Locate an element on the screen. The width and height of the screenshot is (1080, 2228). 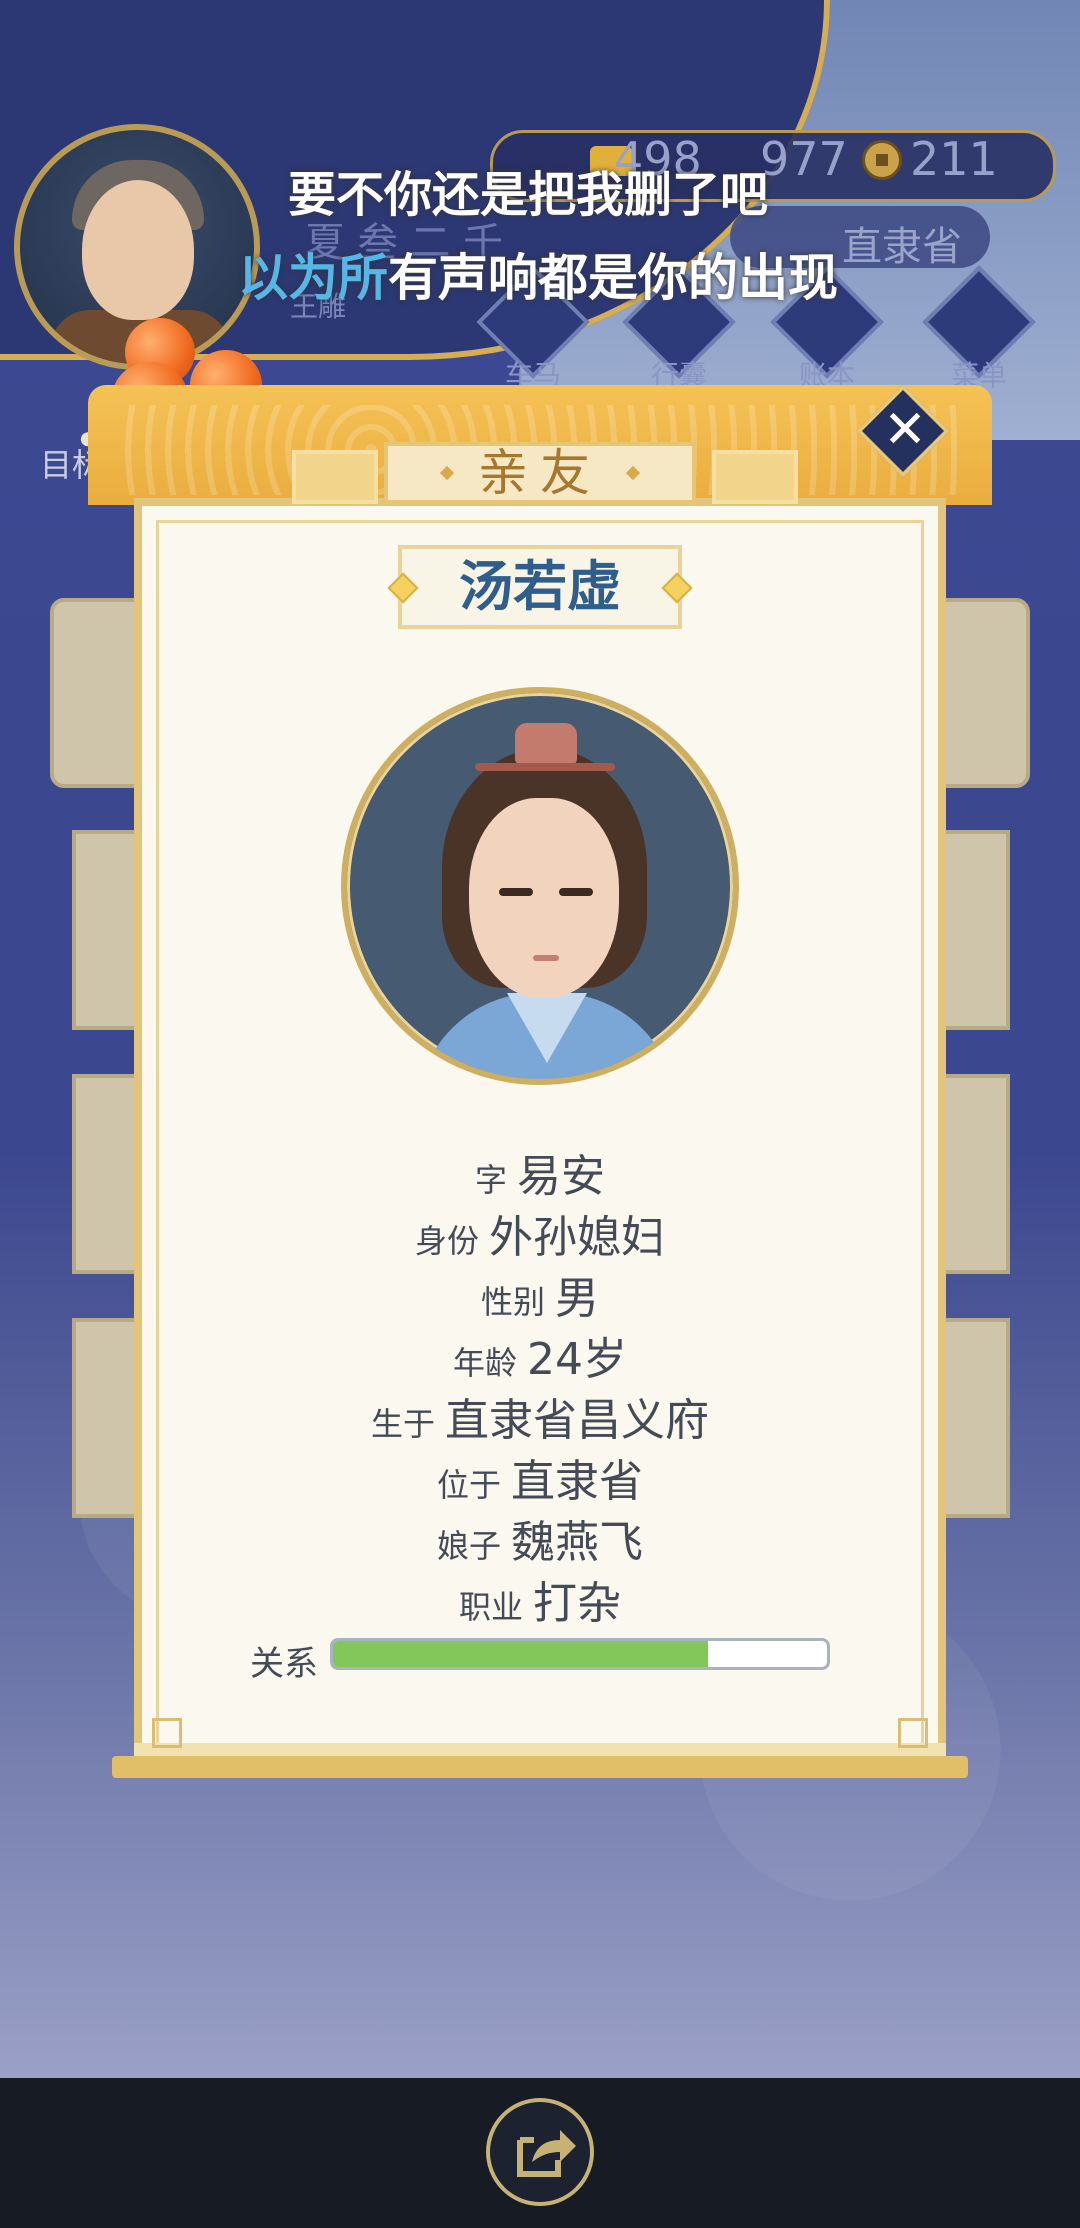
location-label: 直隶省 is located at coordinates (902, 247).